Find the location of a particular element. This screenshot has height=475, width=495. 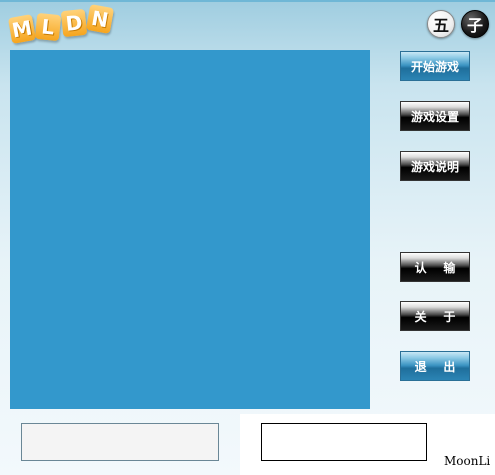

logo-letter: D is located at coordinates (74, 23).